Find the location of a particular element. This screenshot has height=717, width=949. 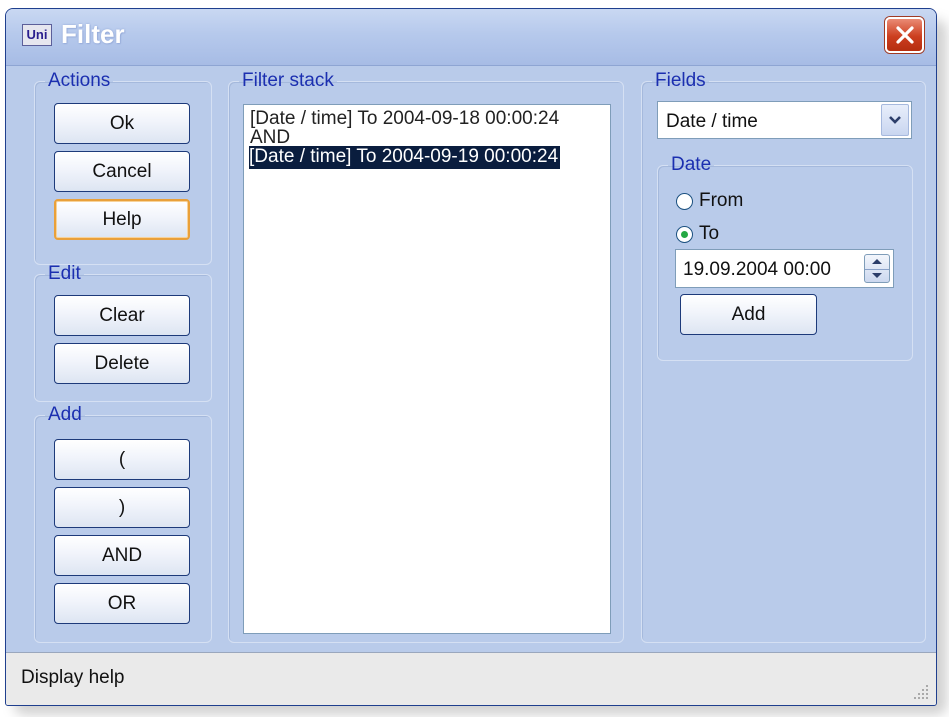

open-paren-button: ( is located at coordinates (122, 459).